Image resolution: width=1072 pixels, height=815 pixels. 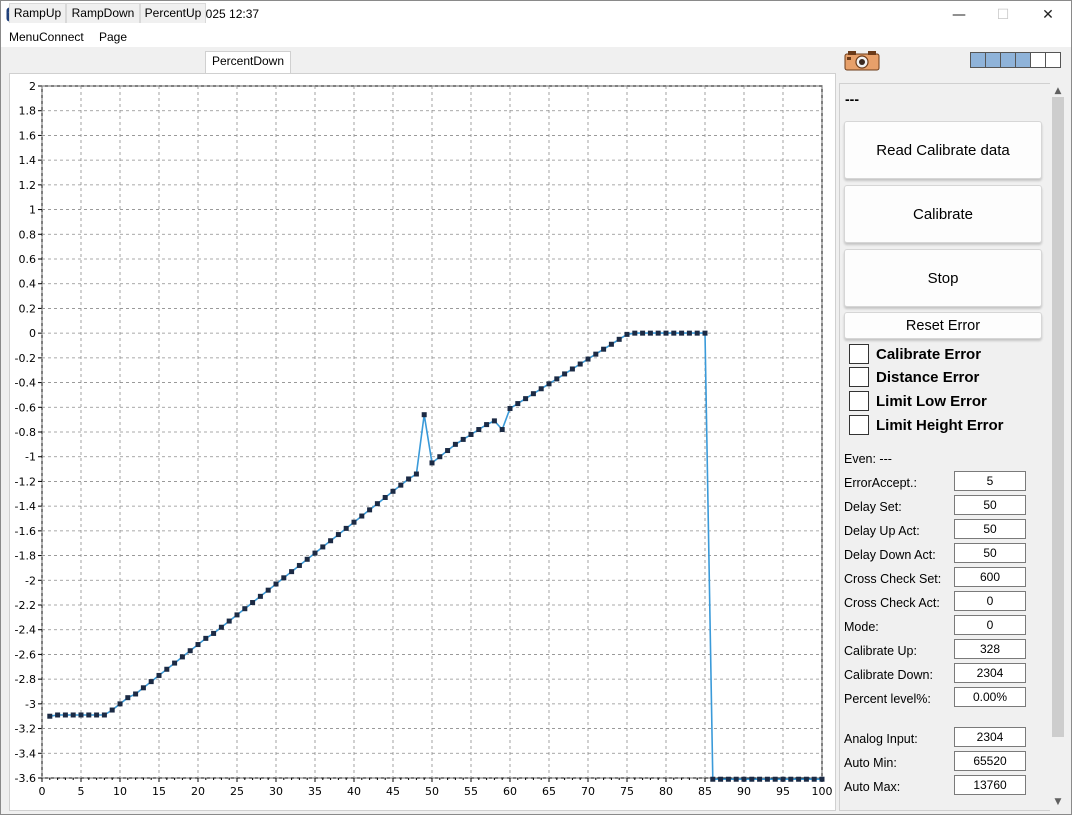 What do you see at coordinates (990, 553) in the screenshot?
I see `delay-down-act-field: 50` at bounding box center [990, 553].